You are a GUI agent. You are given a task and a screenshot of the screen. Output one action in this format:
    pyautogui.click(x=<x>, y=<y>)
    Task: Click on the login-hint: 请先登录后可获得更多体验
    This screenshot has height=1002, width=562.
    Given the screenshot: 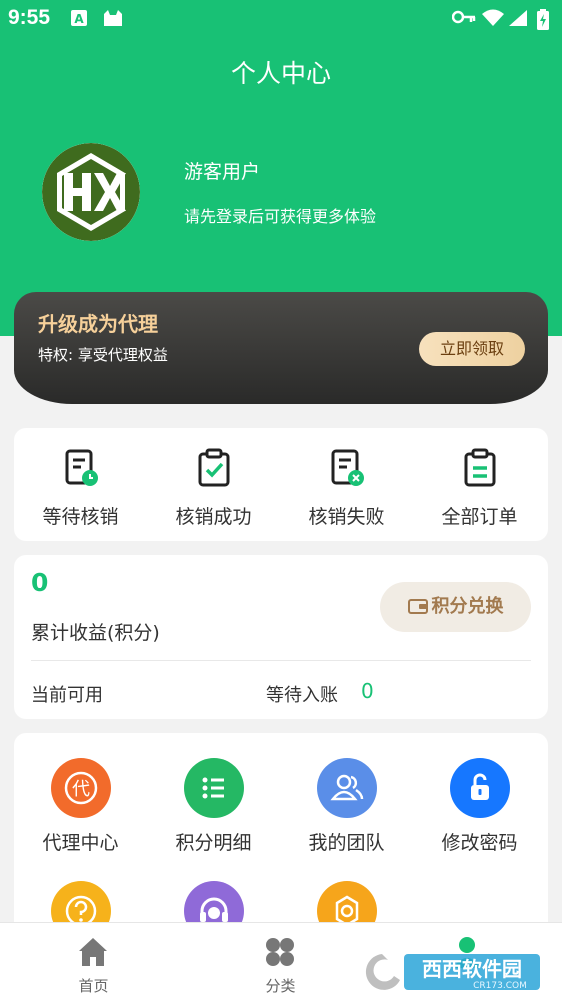 What is the action you would take?
    pyautogui.click(x=280, y=215)
    